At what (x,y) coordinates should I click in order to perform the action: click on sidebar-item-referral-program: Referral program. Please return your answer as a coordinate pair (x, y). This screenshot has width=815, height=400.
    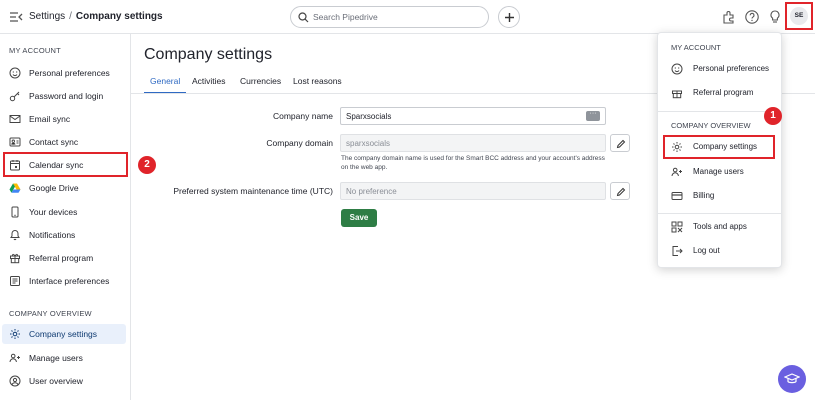
    Looking at the image, I should click on (64, 258).